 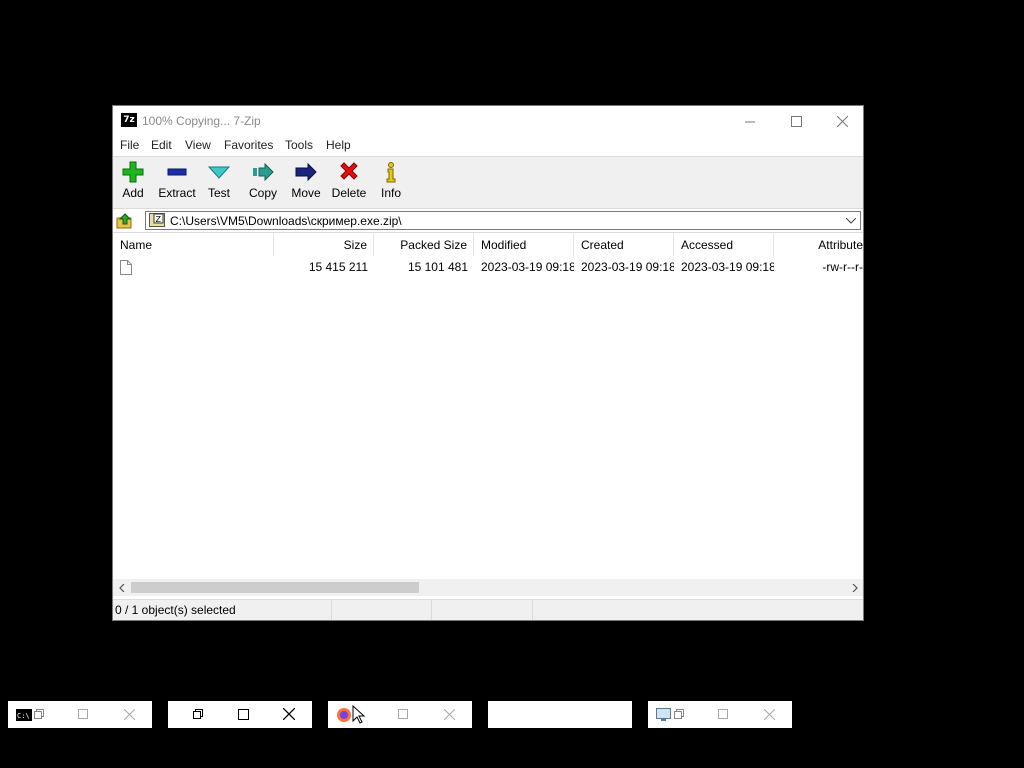 I want to click on column-modified-header: Modified, so click(x=524, y=245).